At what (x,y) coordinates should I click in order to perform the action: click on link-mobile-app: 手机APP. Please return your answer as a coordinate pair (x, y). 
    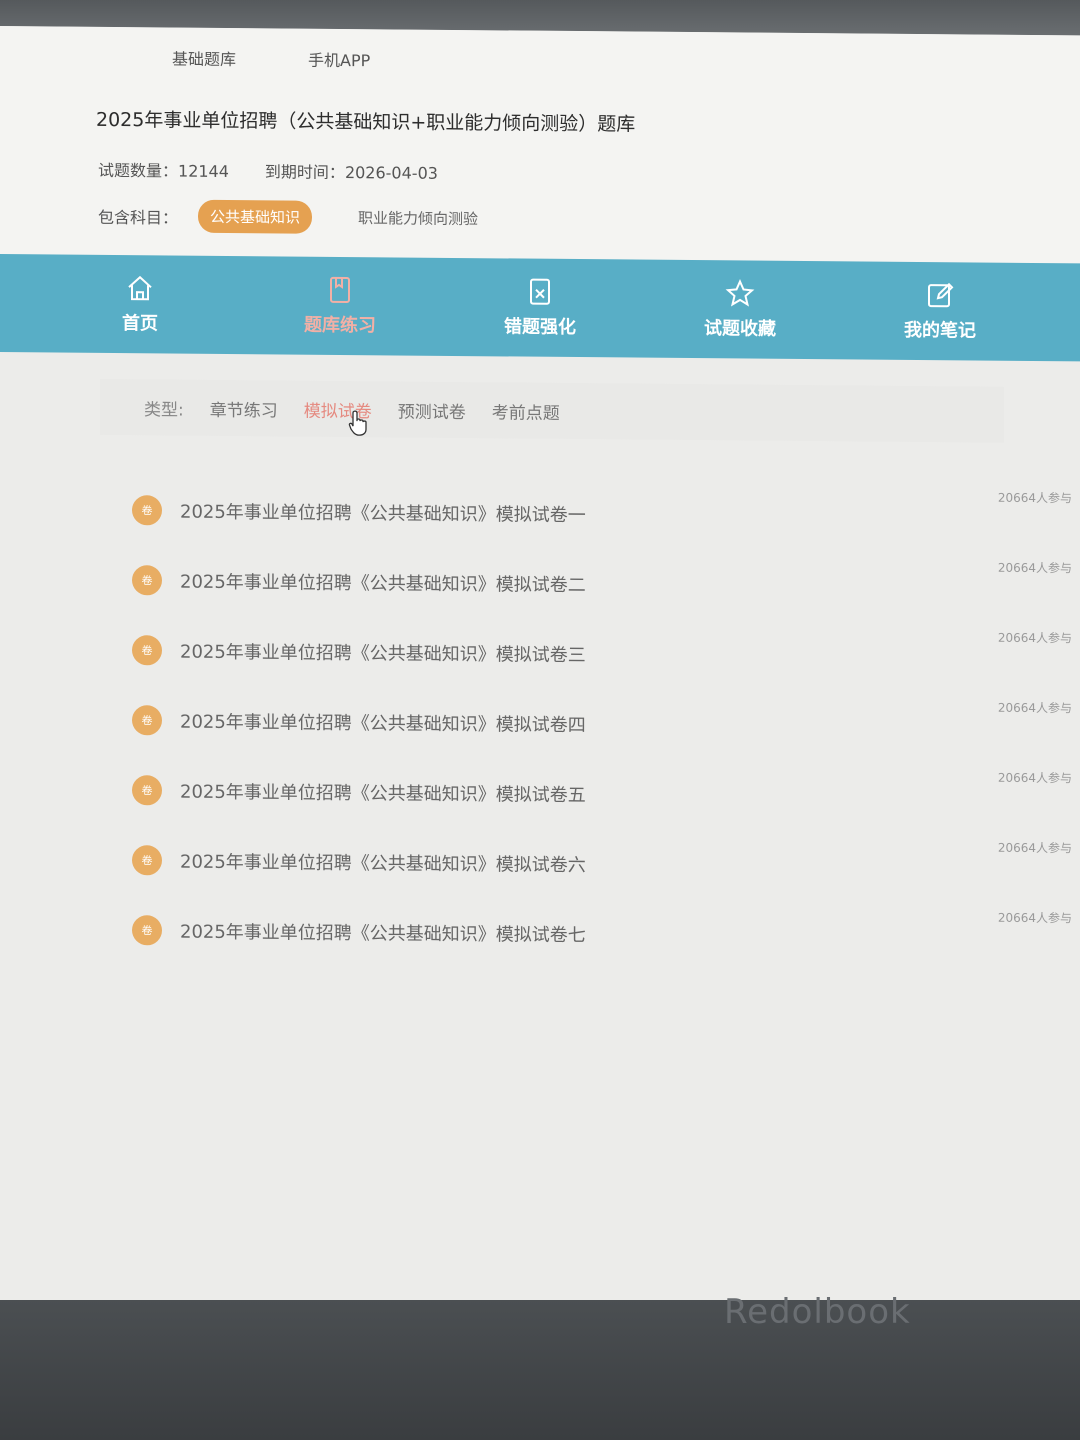
    Looking at the image, I should click on (339, 59).